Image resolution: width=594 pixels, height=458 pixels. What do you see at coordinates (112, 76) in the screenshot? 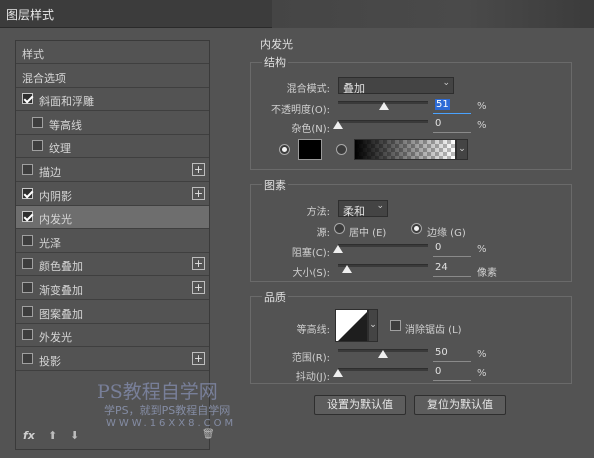
I see `style-list-item: 混合选项` at bounding box center [112, 76].